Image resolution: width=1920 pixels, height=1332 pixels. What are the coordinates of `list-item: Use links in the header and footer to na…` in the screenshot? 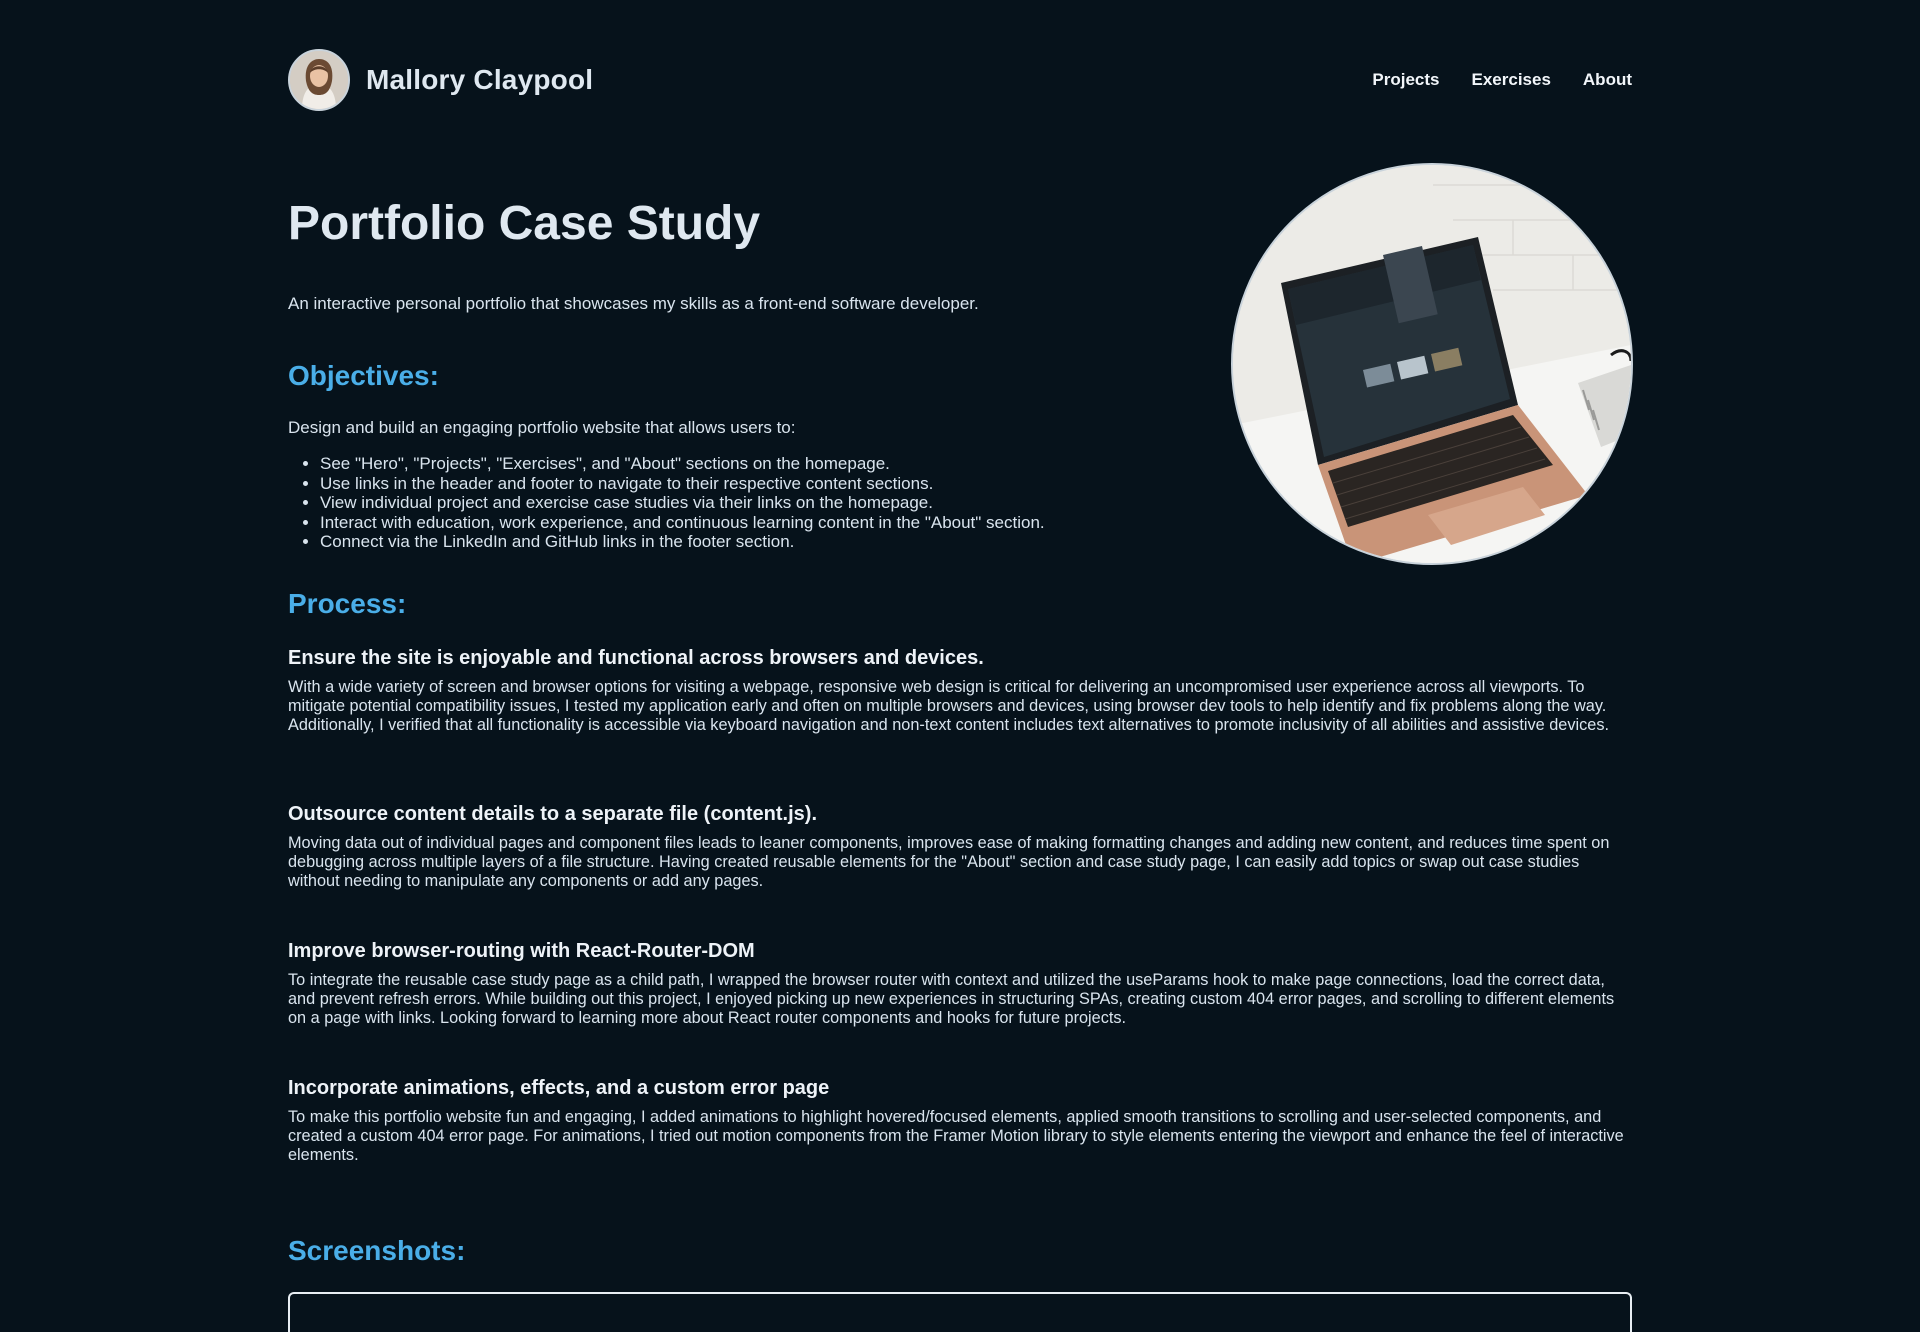 It's located at (682, 484).